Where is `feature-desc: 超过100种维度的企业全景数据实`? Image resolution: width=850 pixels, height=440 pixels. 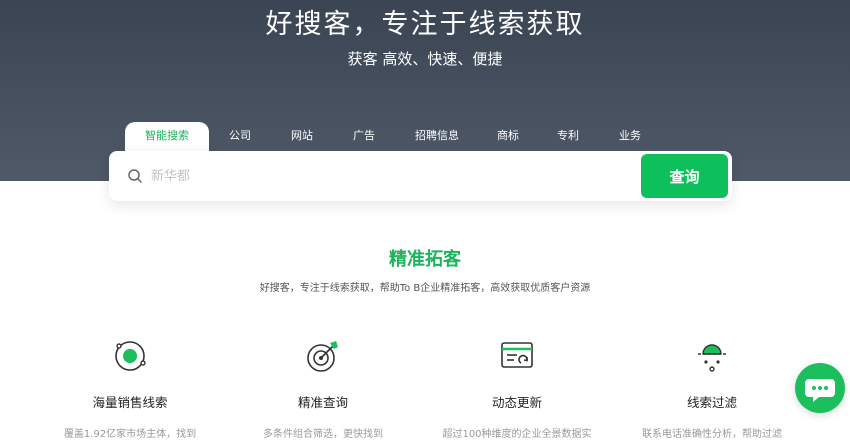
feature-desc: 超过100种维度的企业全景数据实 is located at coordinates (517, 434).